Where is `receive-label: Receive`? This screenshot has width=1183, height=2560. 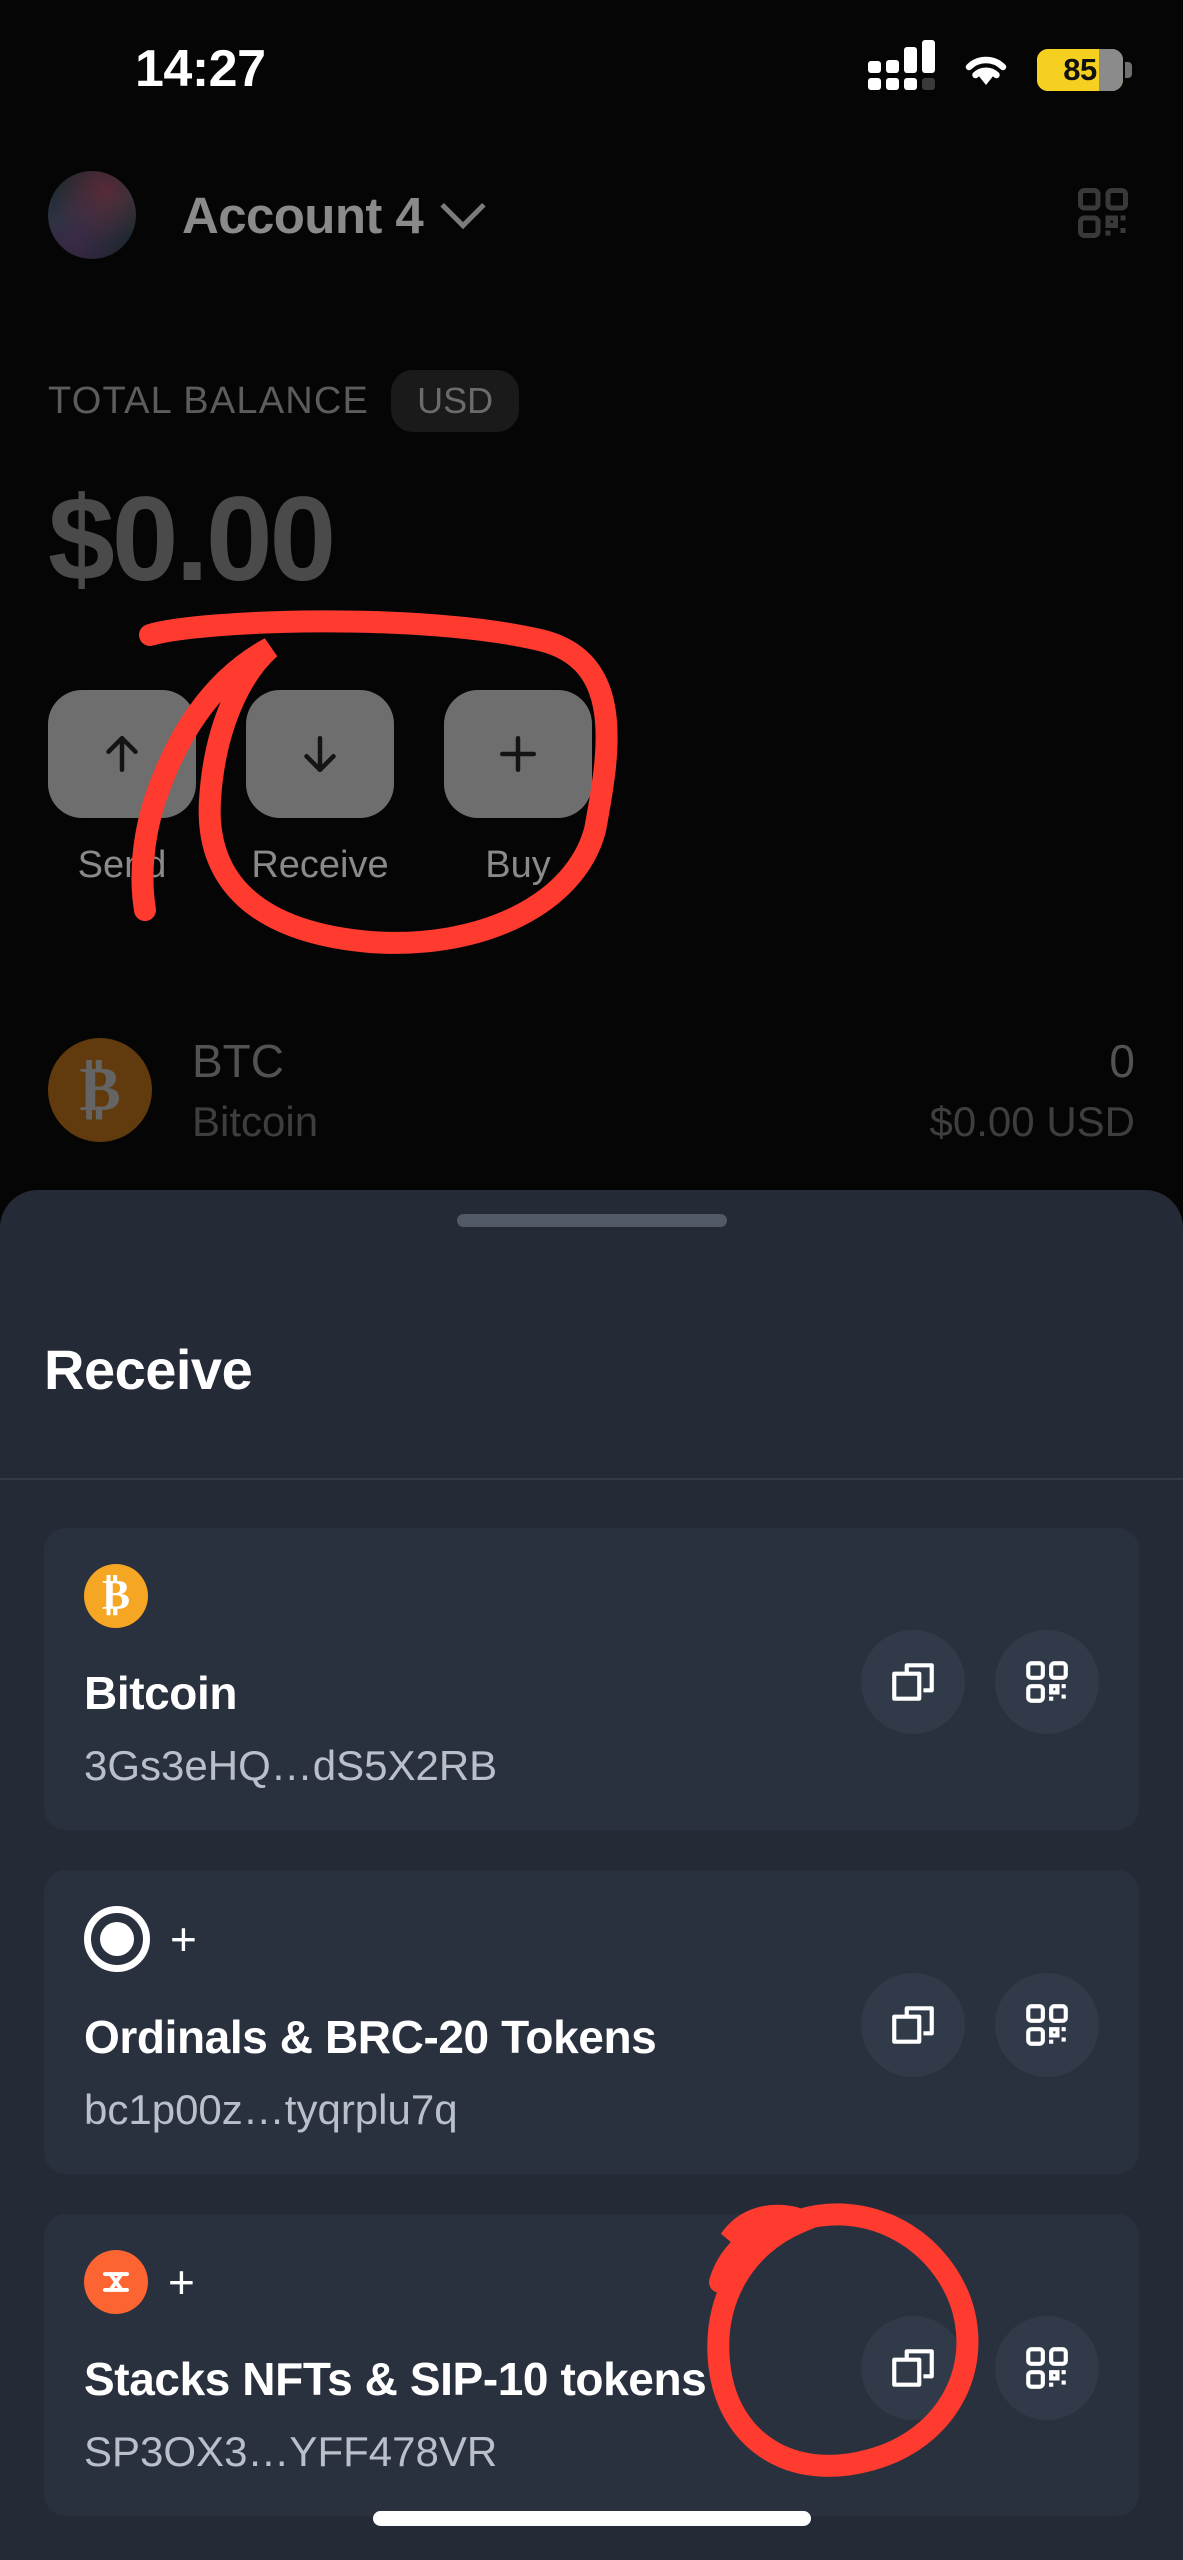 receive-label: Receive is located at coordinates (320, 865).